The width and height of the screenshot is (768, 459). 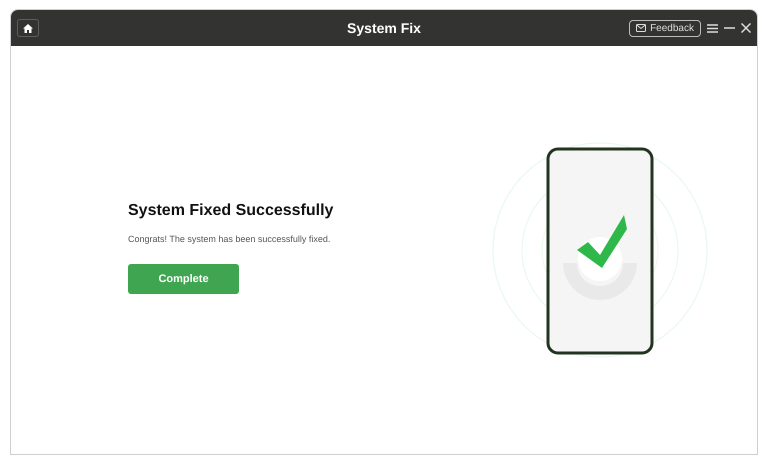 I want to click on menu-icon, so click(x=712, y=28).